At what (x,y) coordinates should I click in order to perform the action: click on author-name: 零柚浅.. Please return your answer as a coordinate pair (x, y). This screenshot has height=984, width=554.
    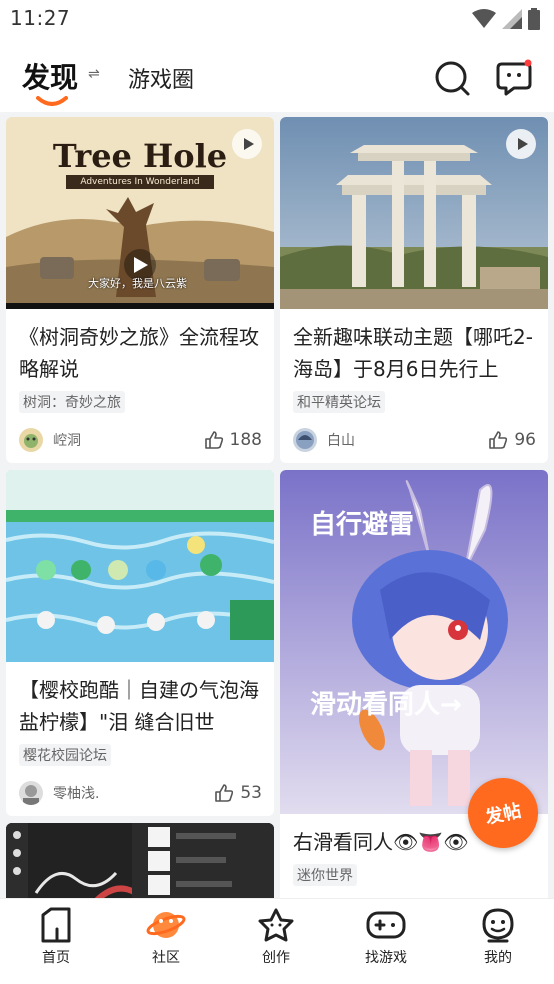
    Looking at the image, I should click on (133, 793).